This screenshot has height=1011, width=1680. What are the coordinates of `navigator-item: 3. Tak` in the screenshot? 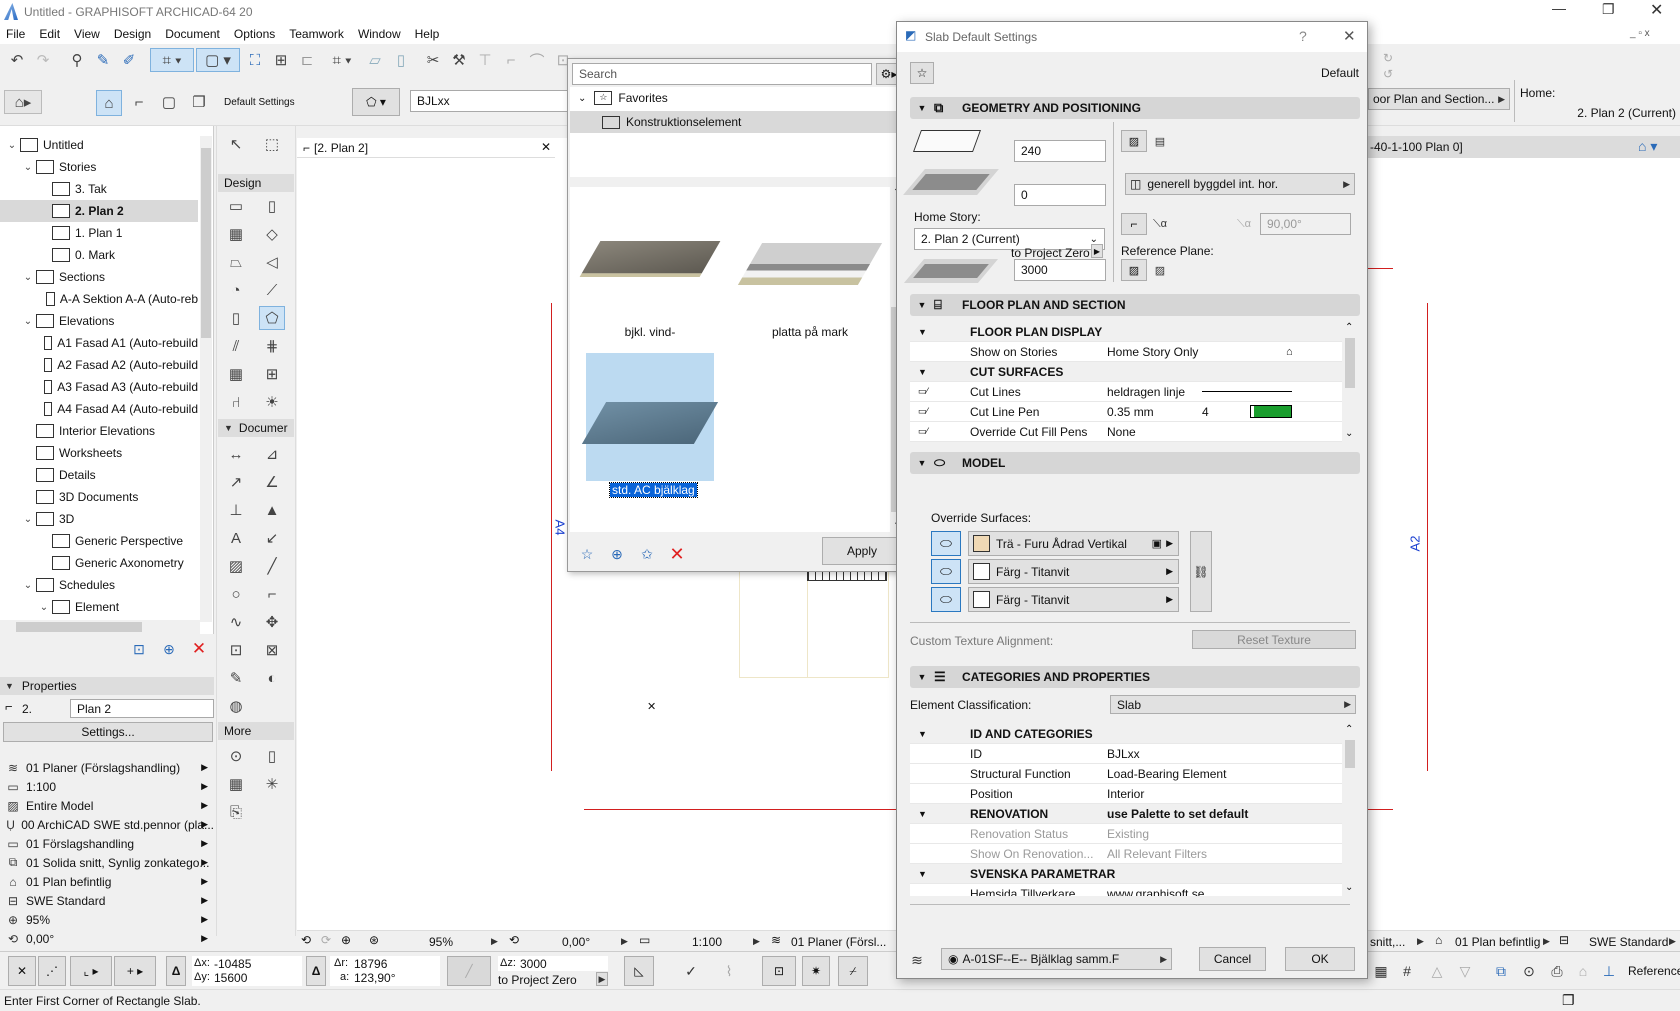 It's located at (99, 189).